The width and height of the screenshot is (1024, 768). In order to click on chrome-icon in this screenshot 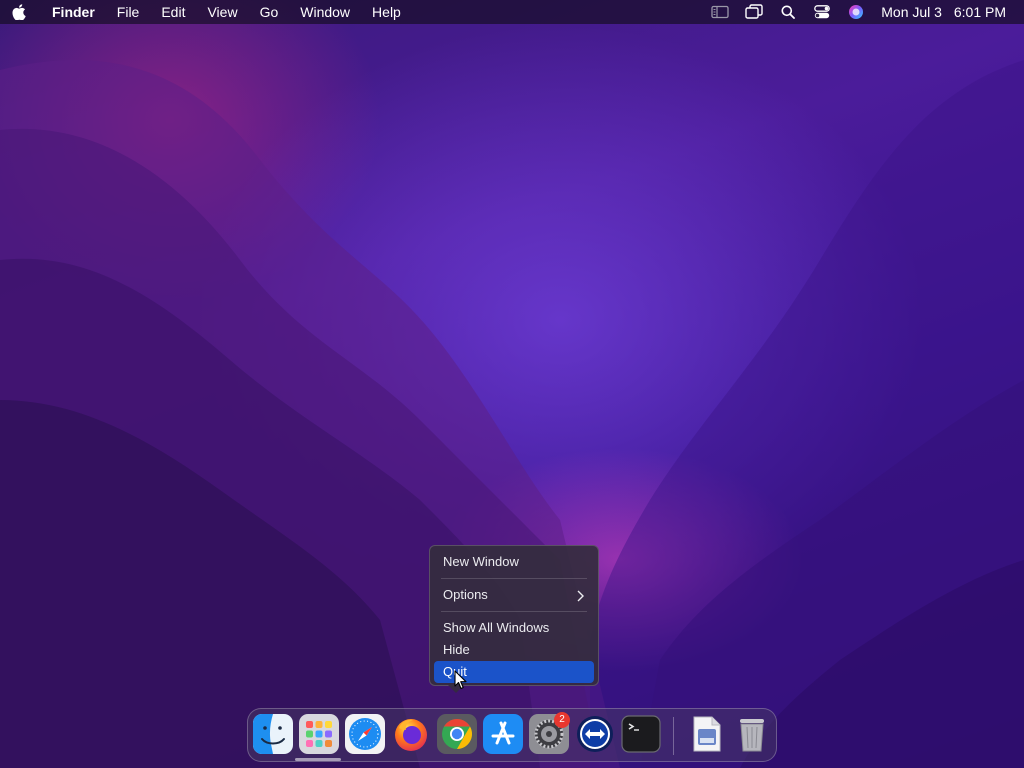, I will do `click(457, 734)`.